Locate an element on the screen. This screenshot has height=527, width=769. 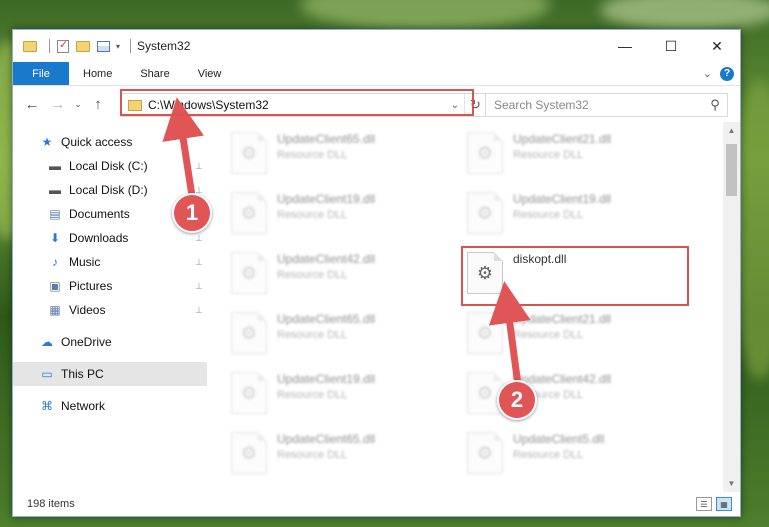
sidebar-item: ▬ Local Disk (C:) ⊥ is located at coordinates (110, 166).